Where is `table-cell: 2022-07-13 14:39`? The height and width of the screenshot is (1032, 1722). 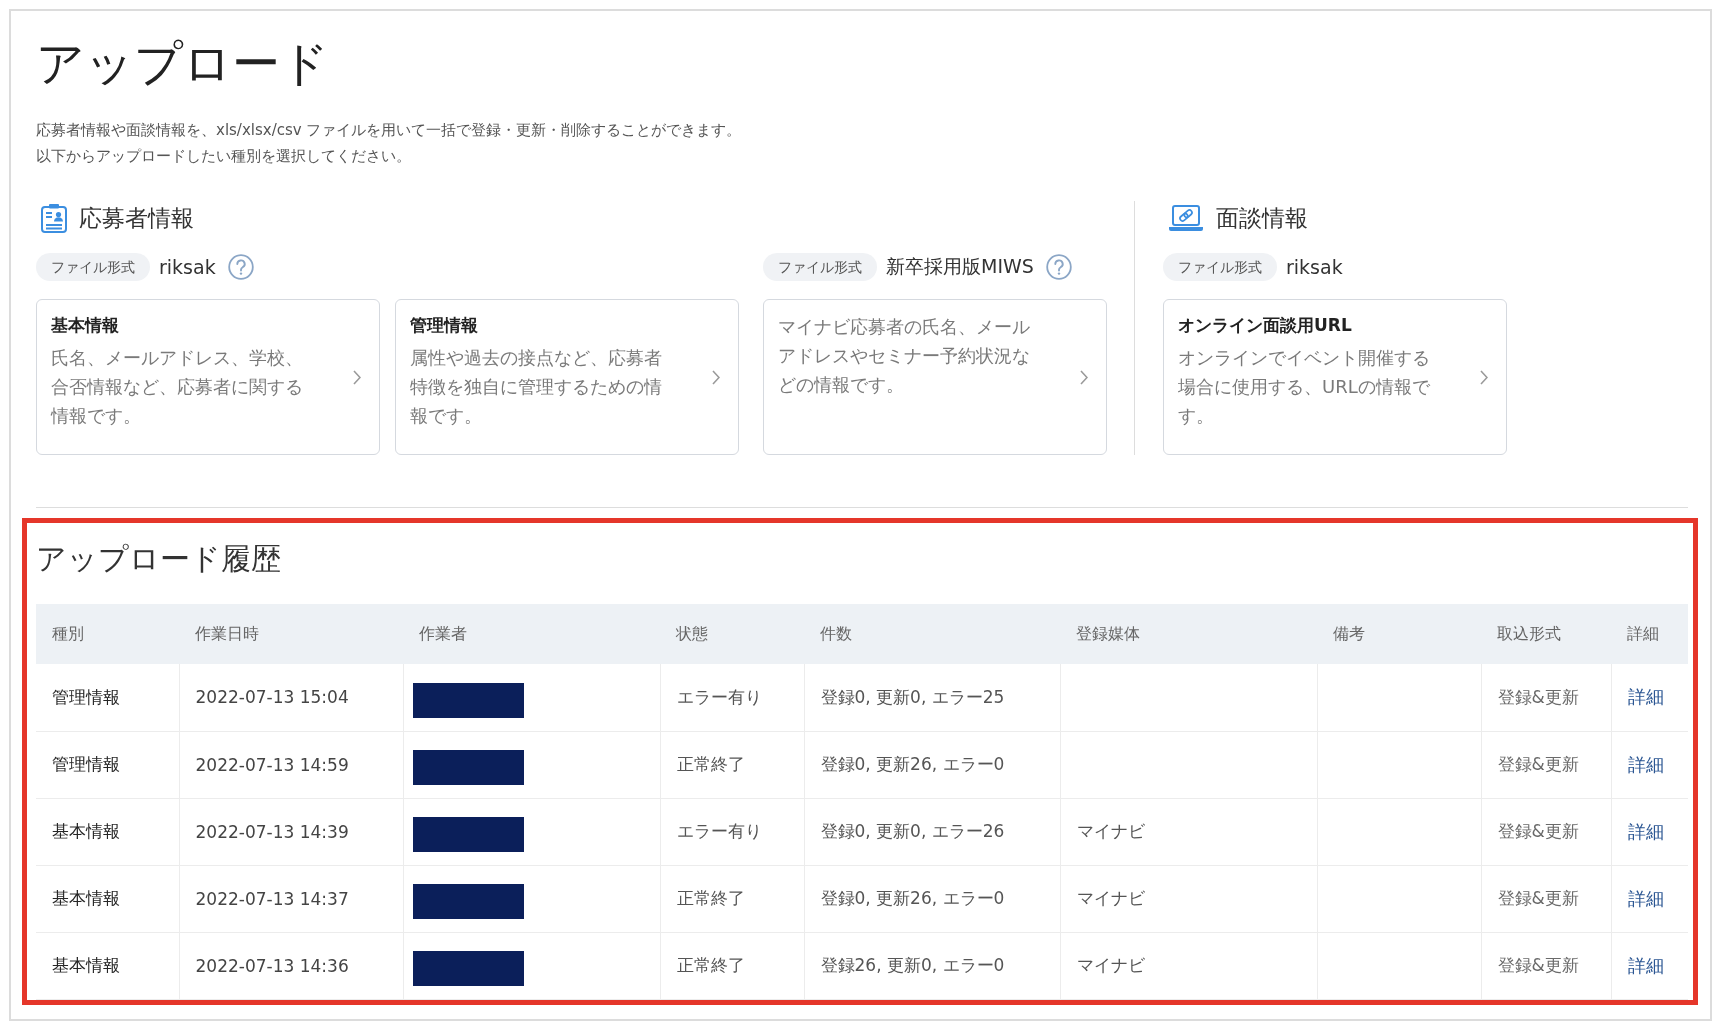 table-cell: 2022-07-13 14:39 is located at coordinates (291, 831).